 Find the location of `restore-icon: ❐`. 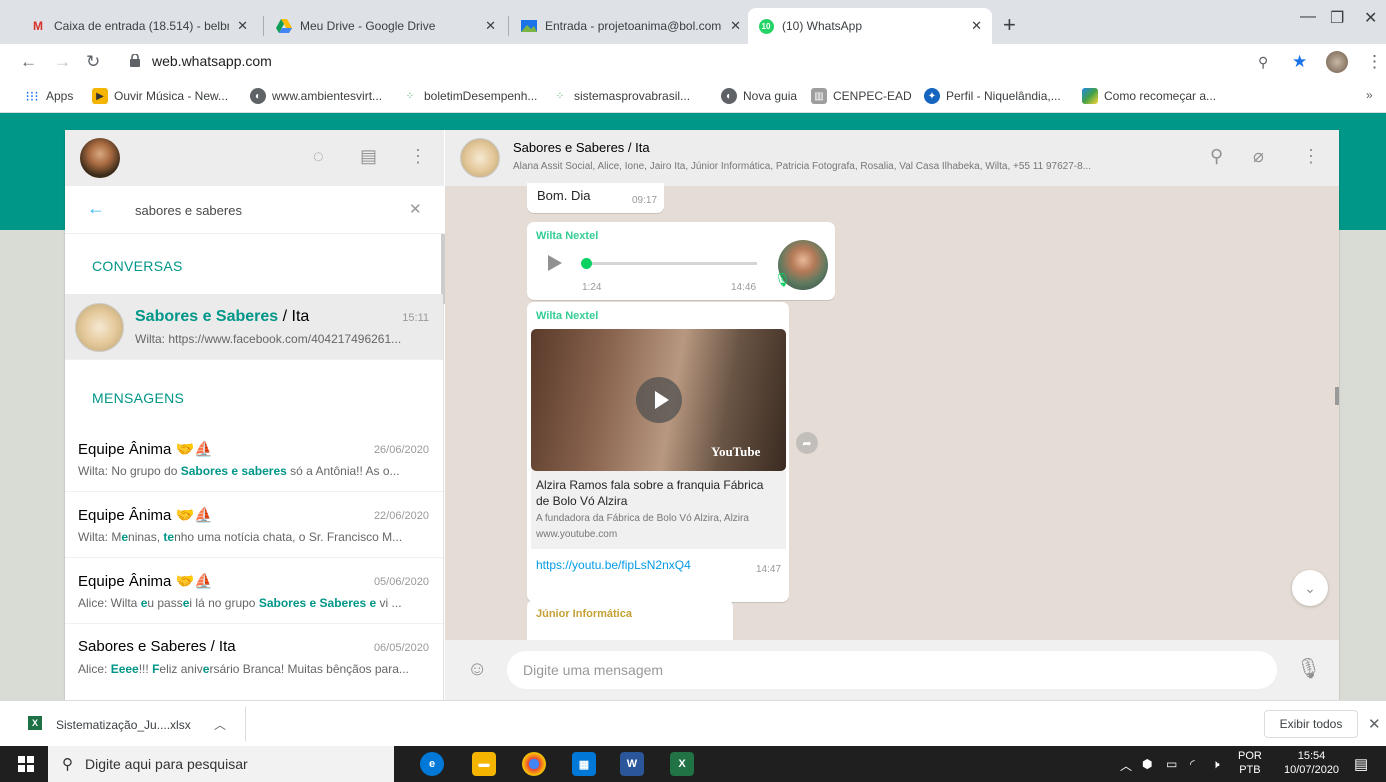

restore-icon: ❐ is located at coordinates (1337, 18).